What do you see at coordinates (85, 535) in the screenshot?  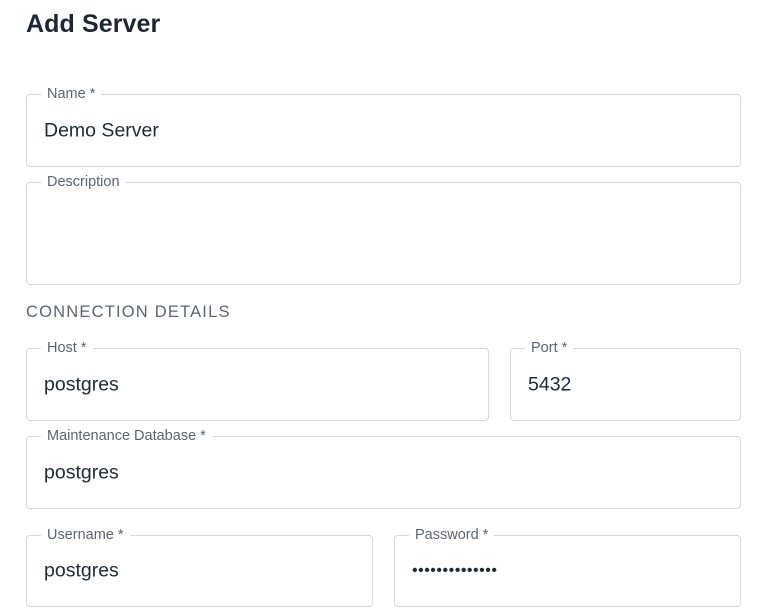 I see `username-label: Username *` at bounding box center [85, 535].